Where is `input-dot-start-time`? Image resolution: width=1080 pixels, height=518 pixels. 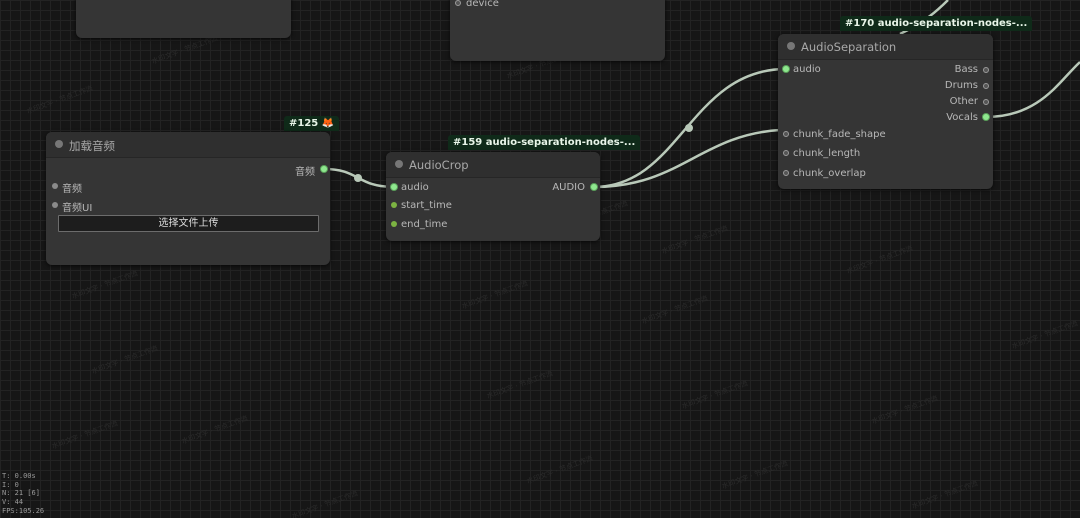
input-dot-start-time is located at coordinates (394, 205).